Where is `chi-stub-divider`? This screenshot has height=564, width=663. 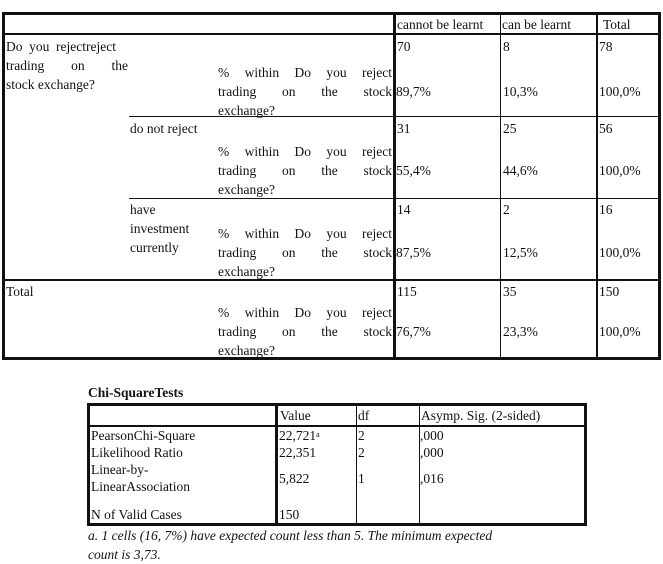 chi-stub-divider is located at coordinates (276, 464).